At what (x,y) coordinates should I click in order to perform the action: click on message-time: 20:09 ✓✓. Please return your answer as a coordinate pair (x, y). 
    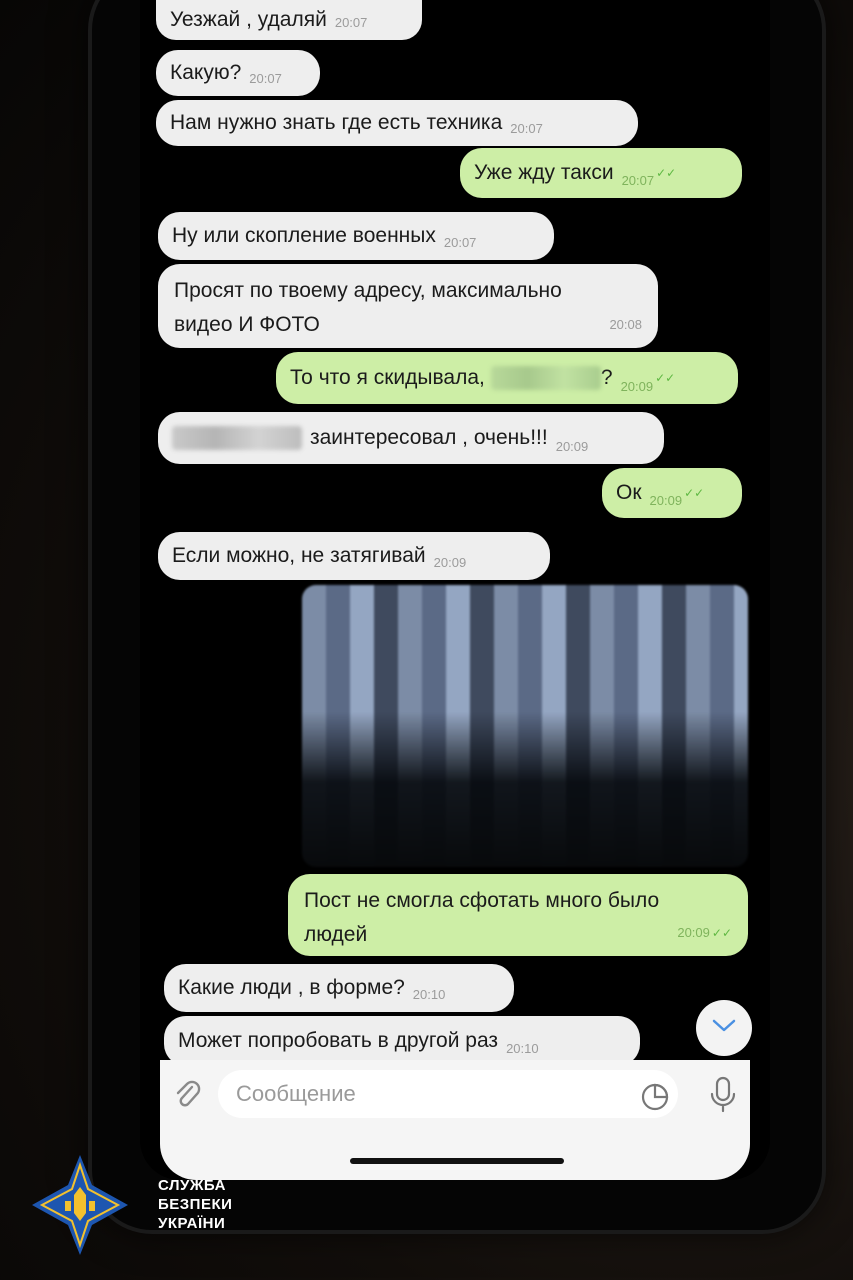
    Looking at the image, I should click on (704, 932).